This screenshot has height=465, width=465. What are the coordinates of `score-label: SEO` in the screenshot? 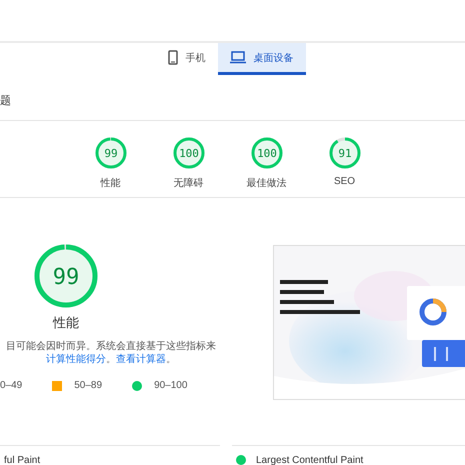 It's located at (345, 181).